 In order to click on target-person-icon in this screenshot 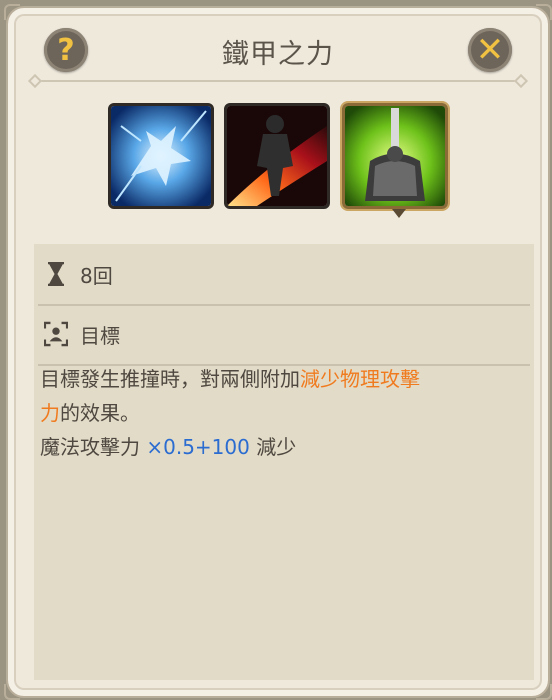, I will do `click(56, 334)`.